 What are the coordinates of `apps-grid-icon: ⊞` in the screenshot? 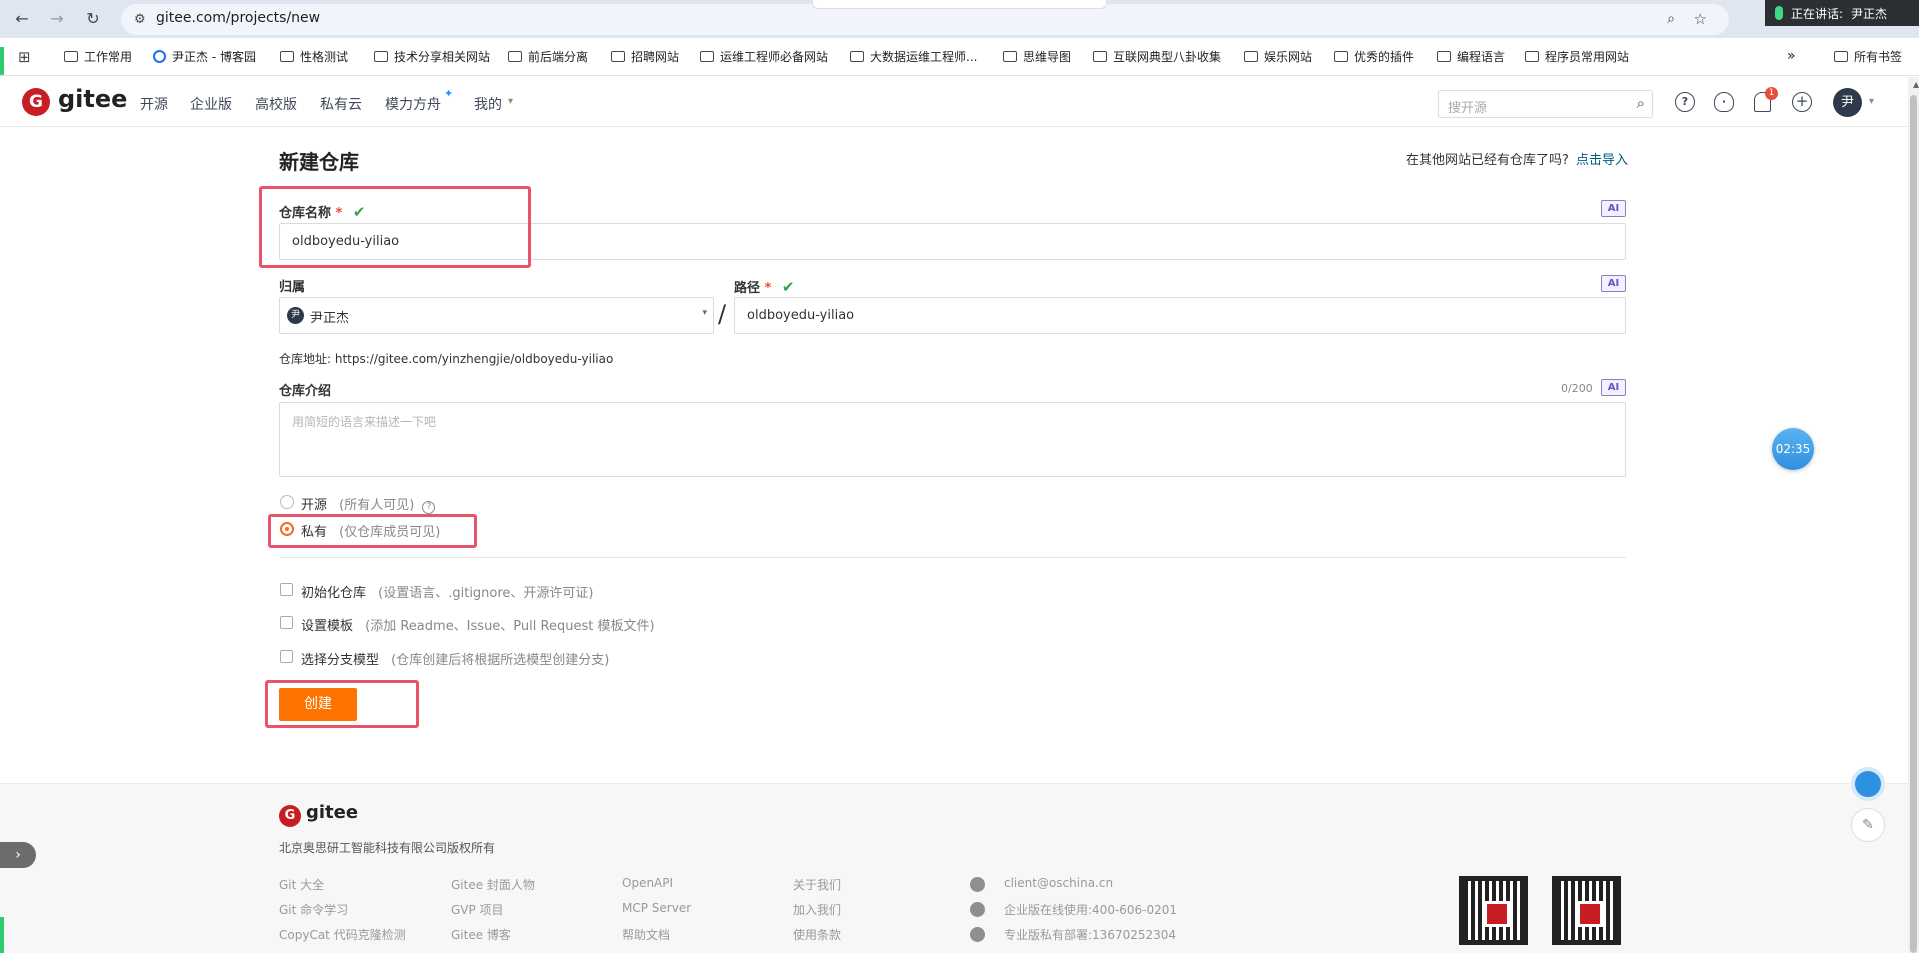 It's located at (24, 57).